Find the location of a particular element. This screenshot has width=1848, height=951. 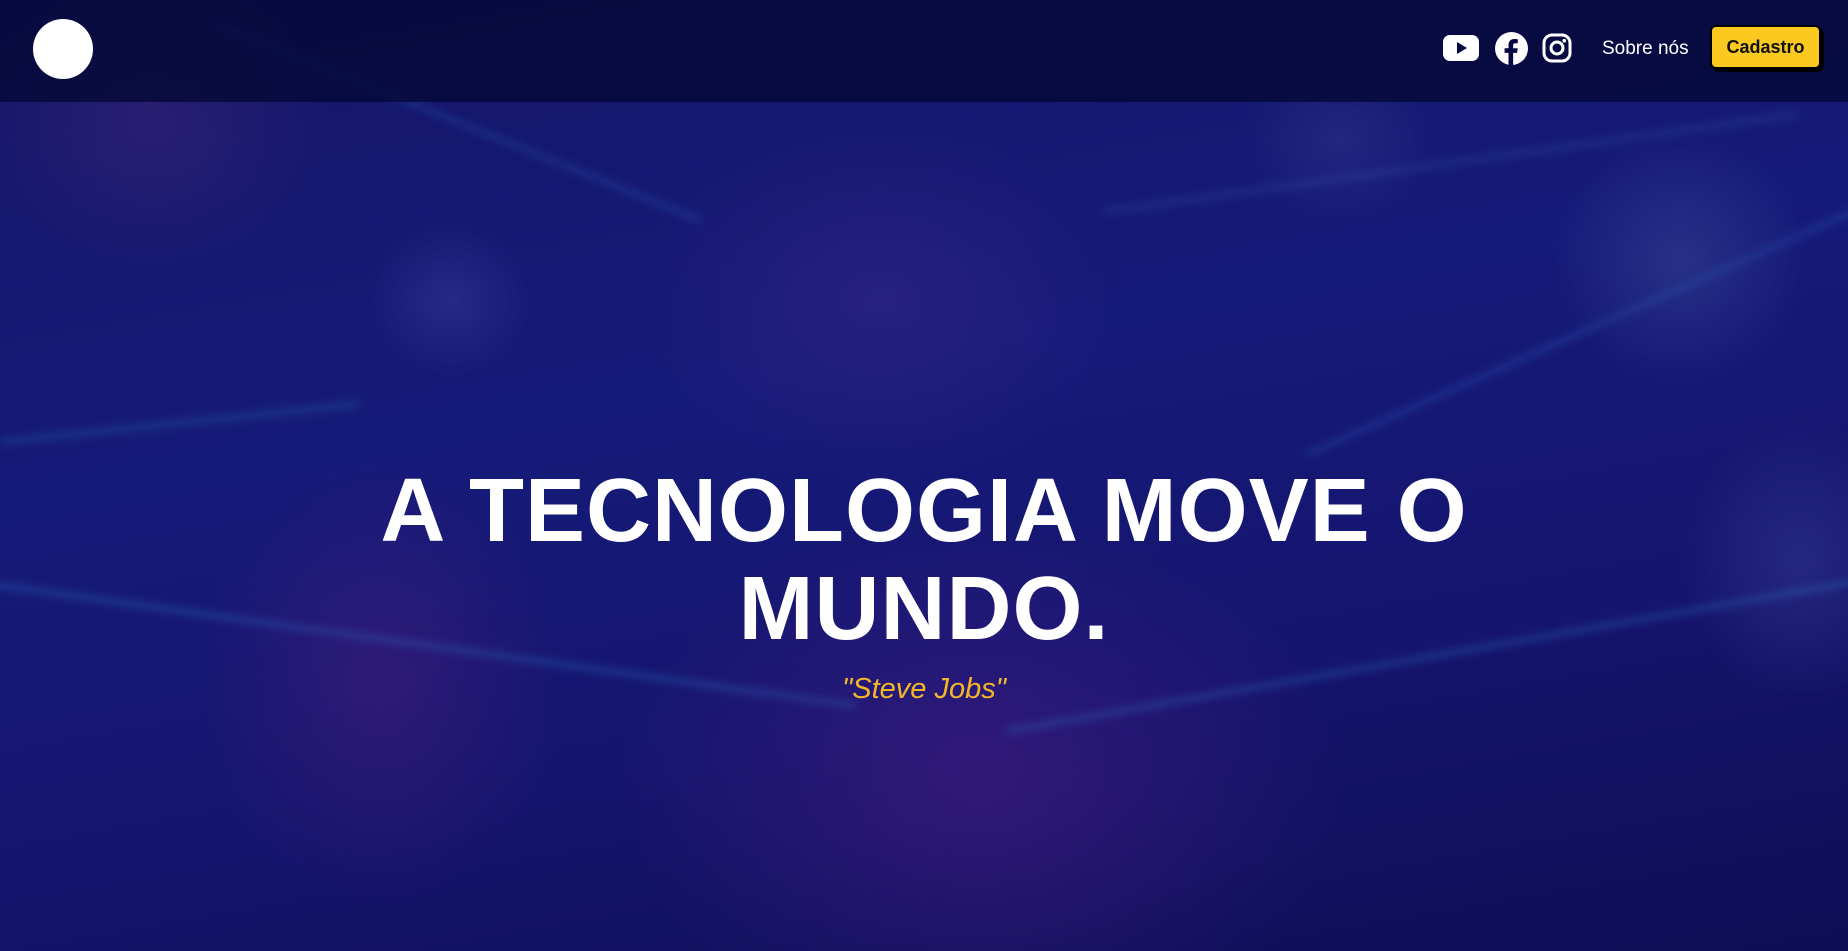

facebook-icon is located at coordinates (1511, 48).